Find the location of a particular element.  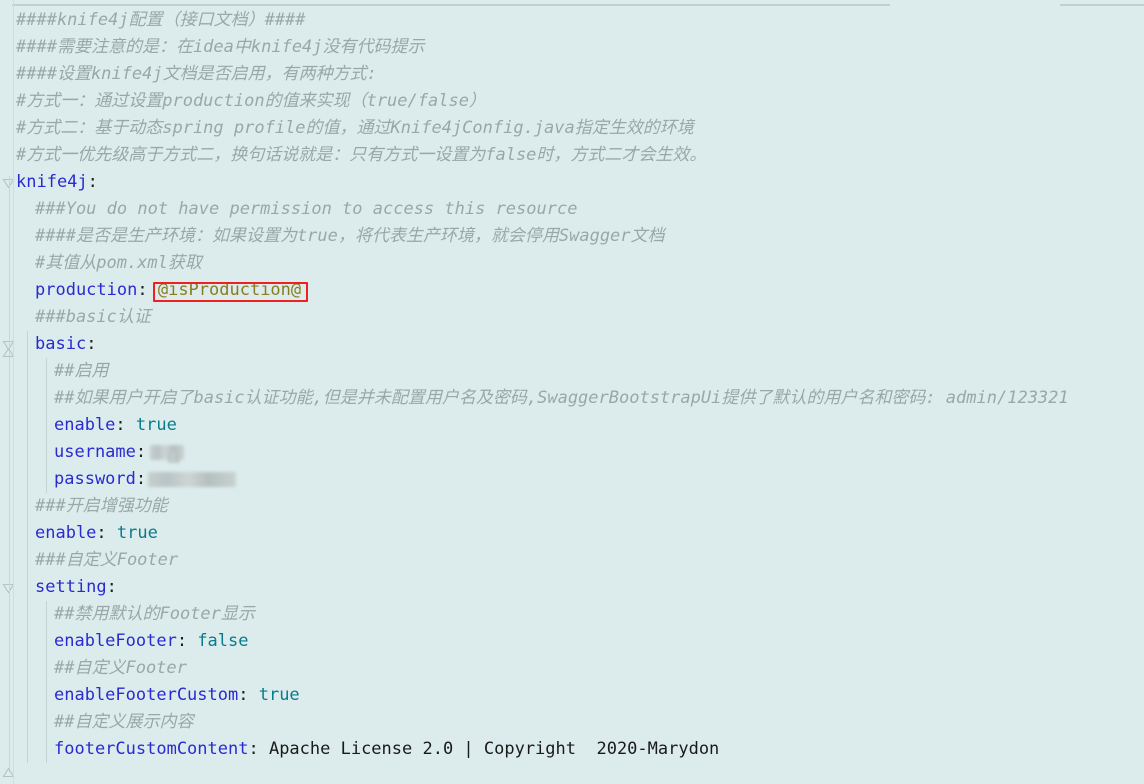

token-key: enableFooter is located at coordinates (115, 641).